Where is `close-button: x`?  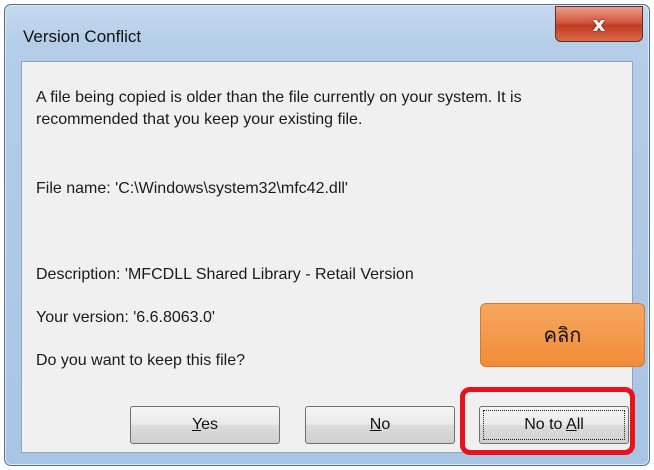 close-button: x is located at coordinates (599, 24).